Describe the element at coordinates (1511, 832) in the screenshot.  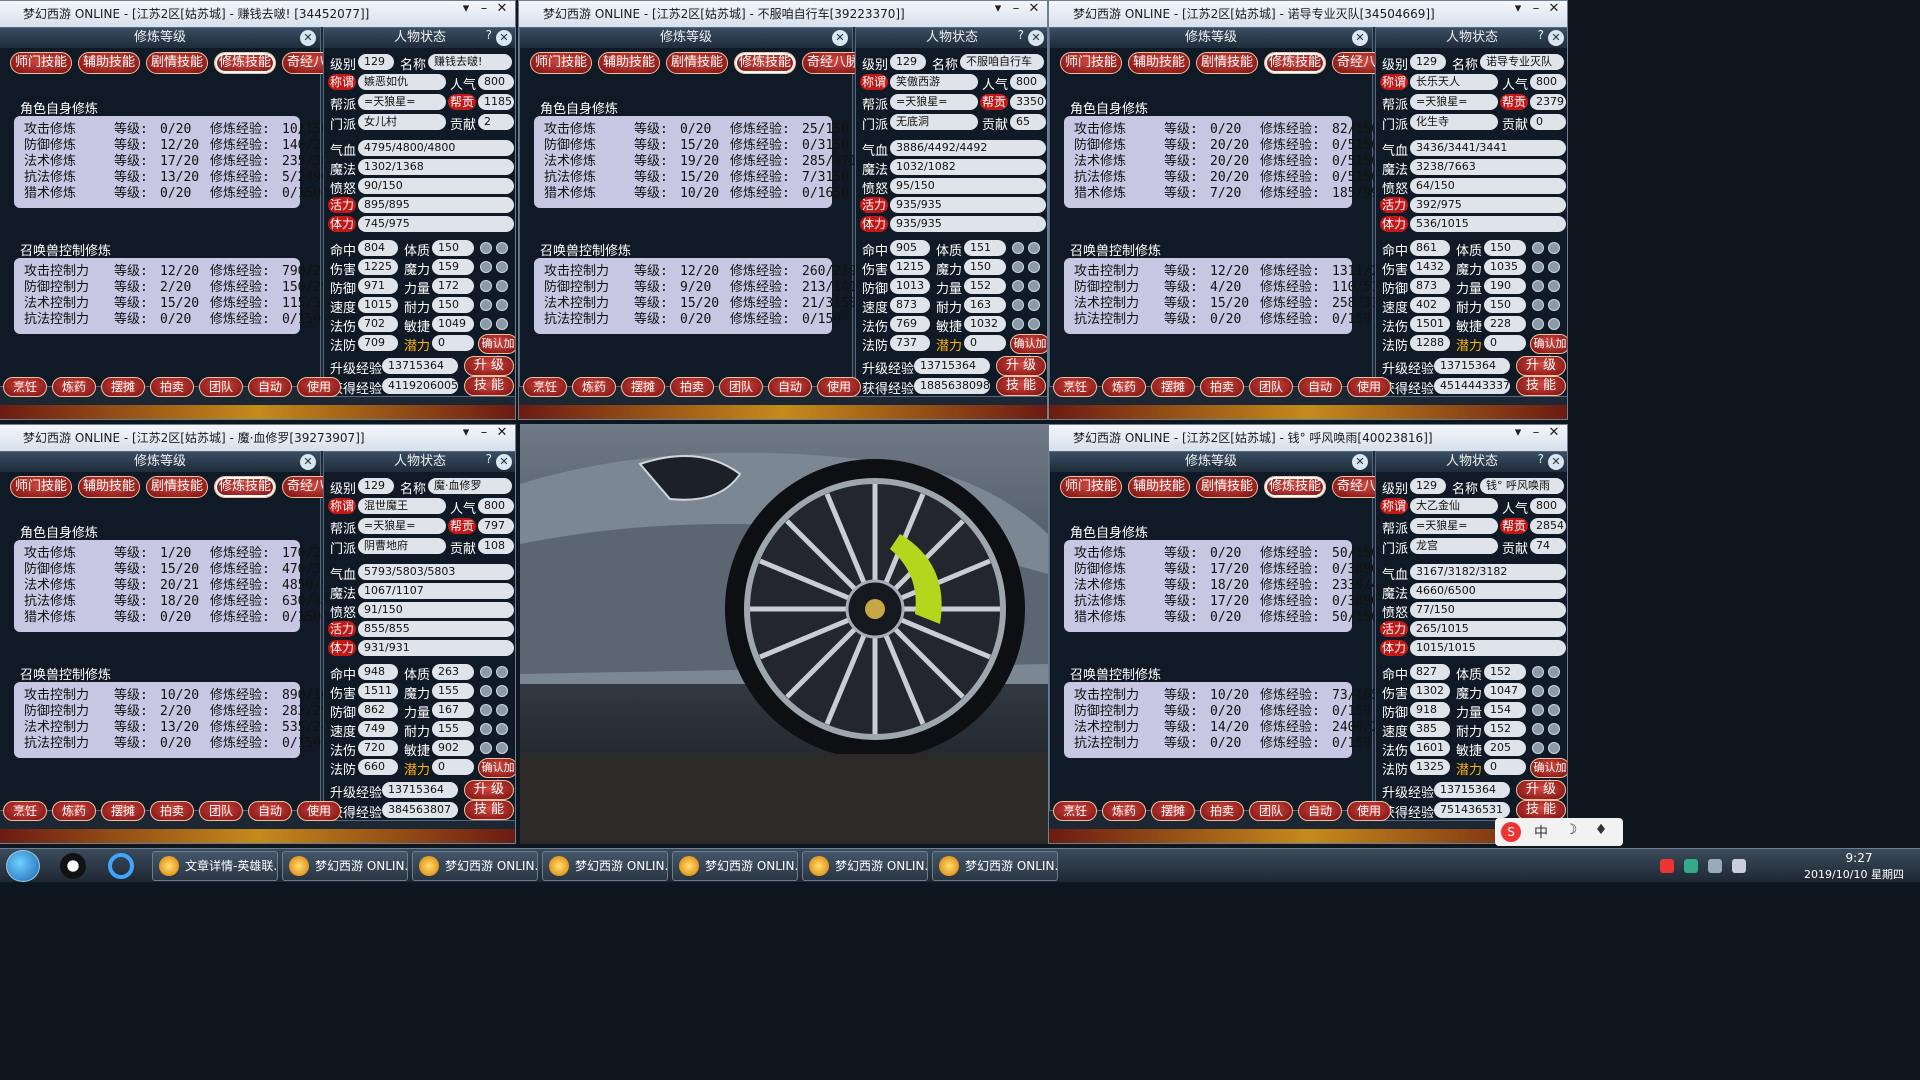
I see `ime-sogou-icon: S` at that location.